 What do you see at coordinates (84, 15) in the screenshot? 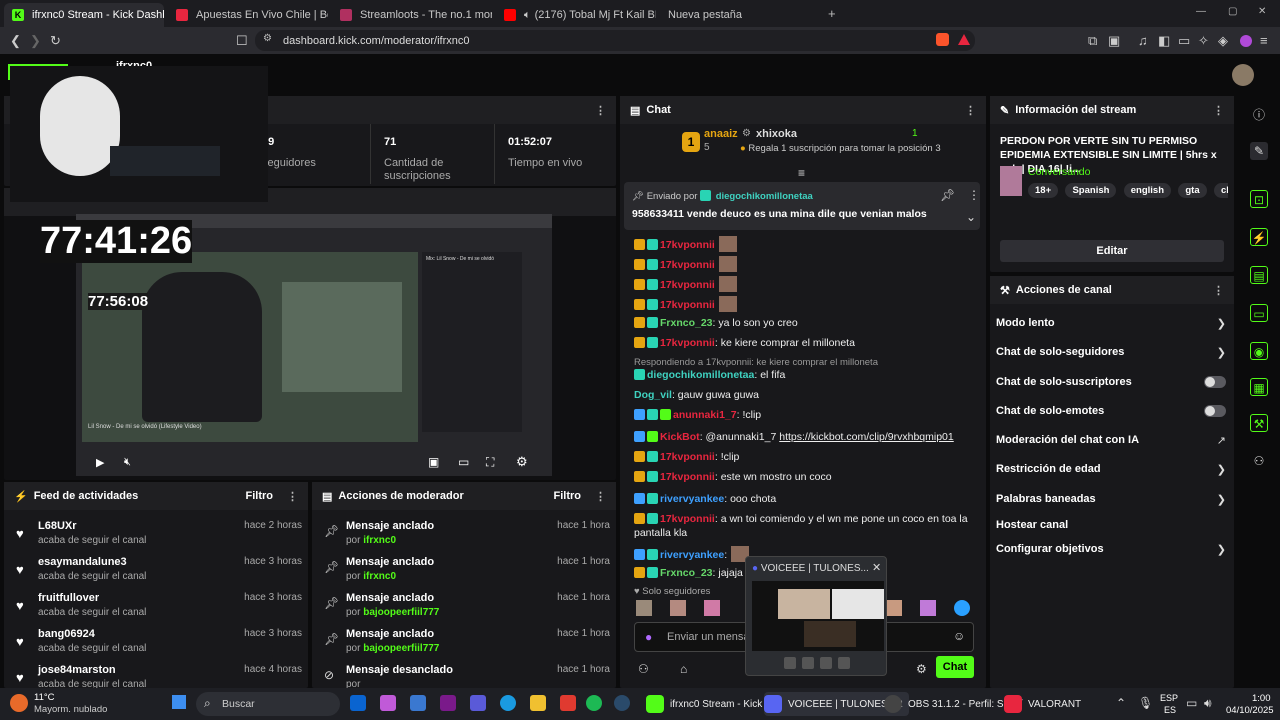
I see `tab-kick-dashboard: K ifrxnc0 Stream - Kick Dashboard ✕` at bounding box center [84, 15].